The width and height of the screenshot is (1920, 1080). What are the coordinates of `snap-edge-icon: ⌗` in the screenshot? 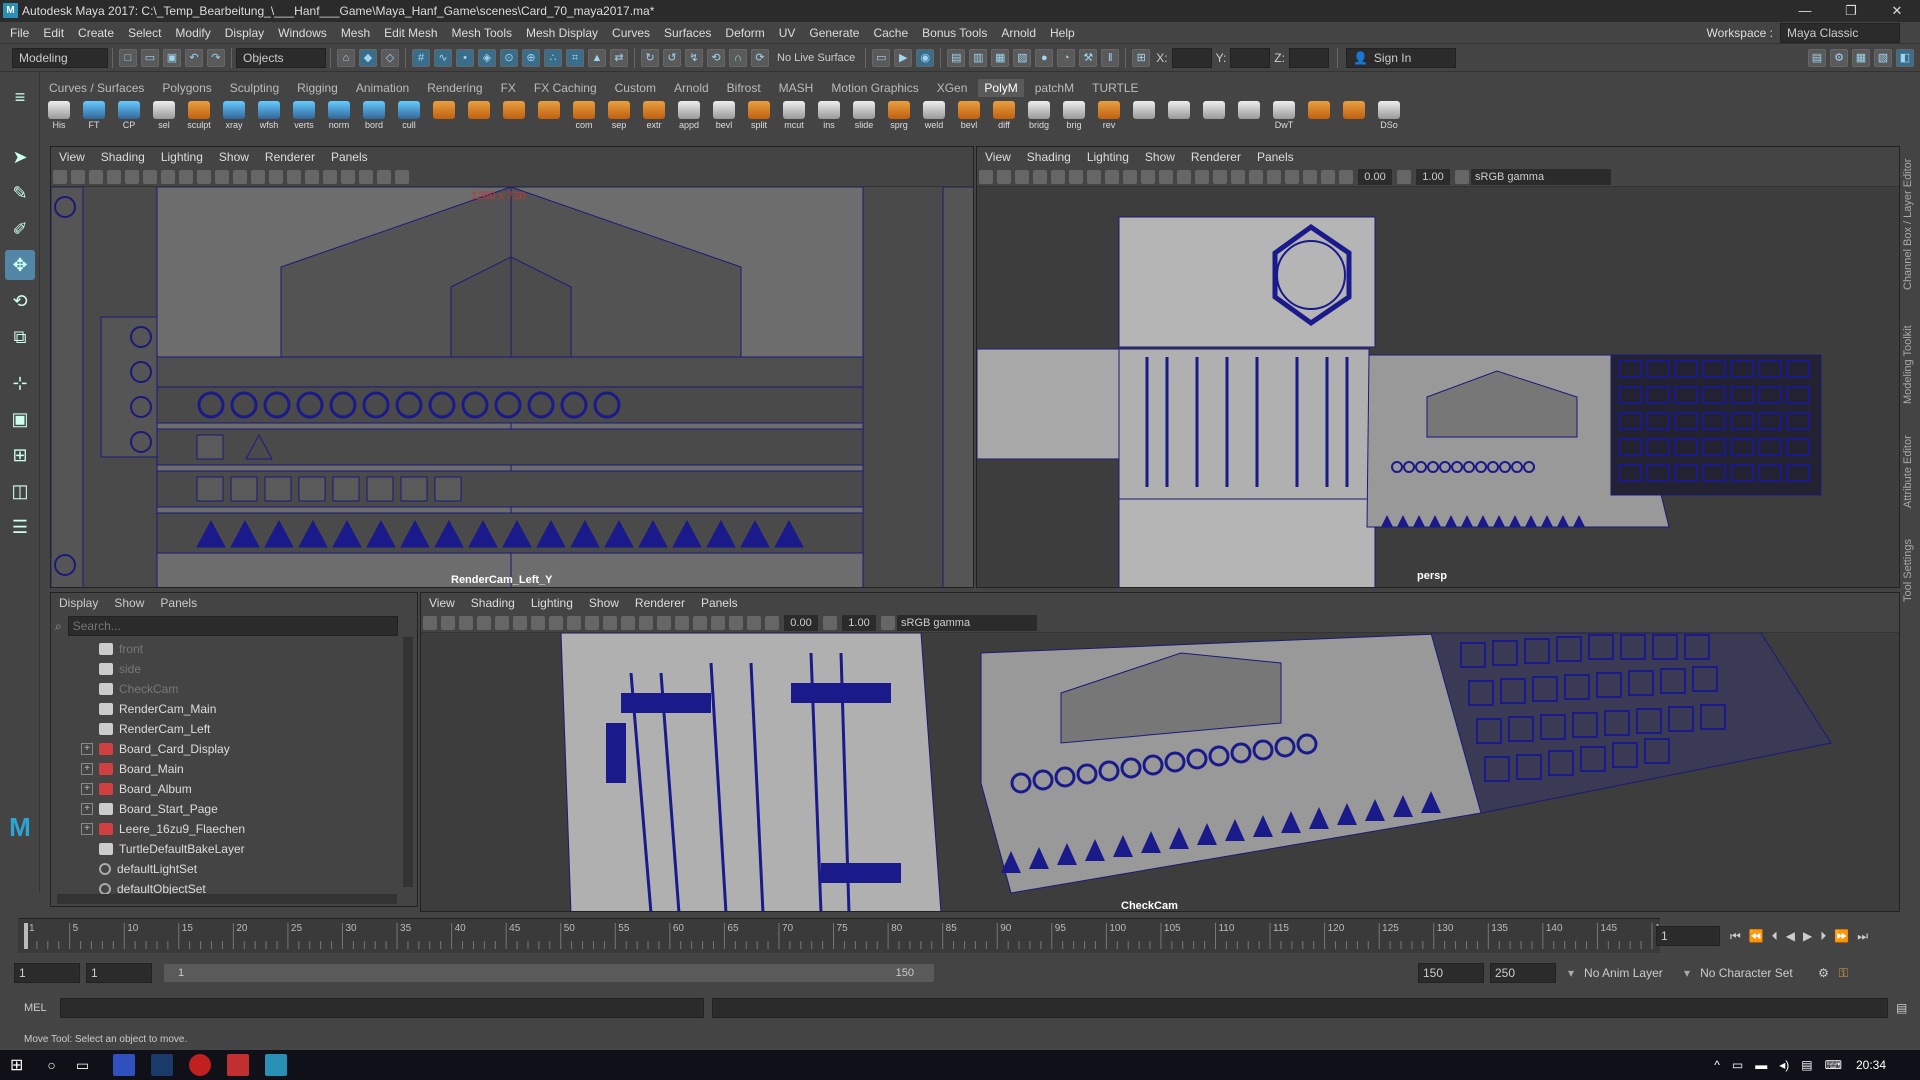 It's located at (575, 57).